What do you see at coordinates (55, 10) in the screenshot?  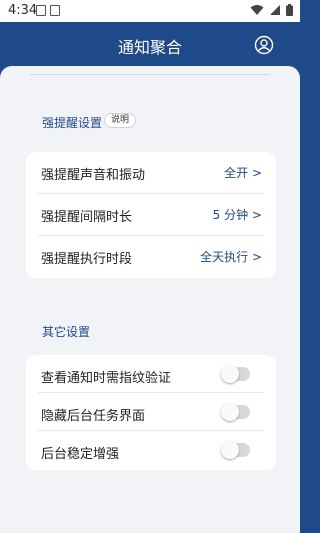 I see `app-notification-icon` at bounding box center [55, 10].